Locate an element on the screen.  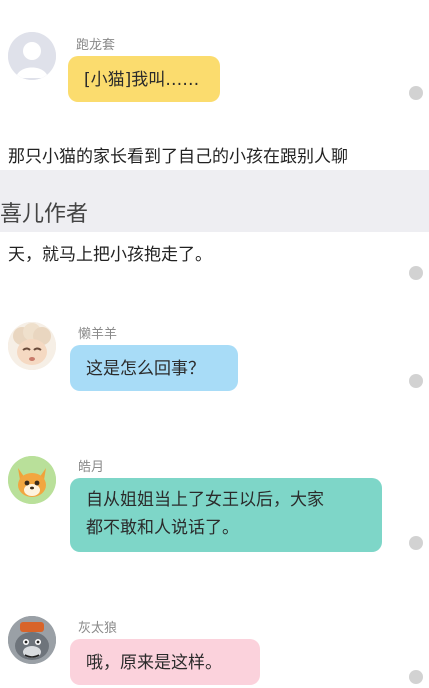
default-avatar-icon is located at coordinates (32, 56).